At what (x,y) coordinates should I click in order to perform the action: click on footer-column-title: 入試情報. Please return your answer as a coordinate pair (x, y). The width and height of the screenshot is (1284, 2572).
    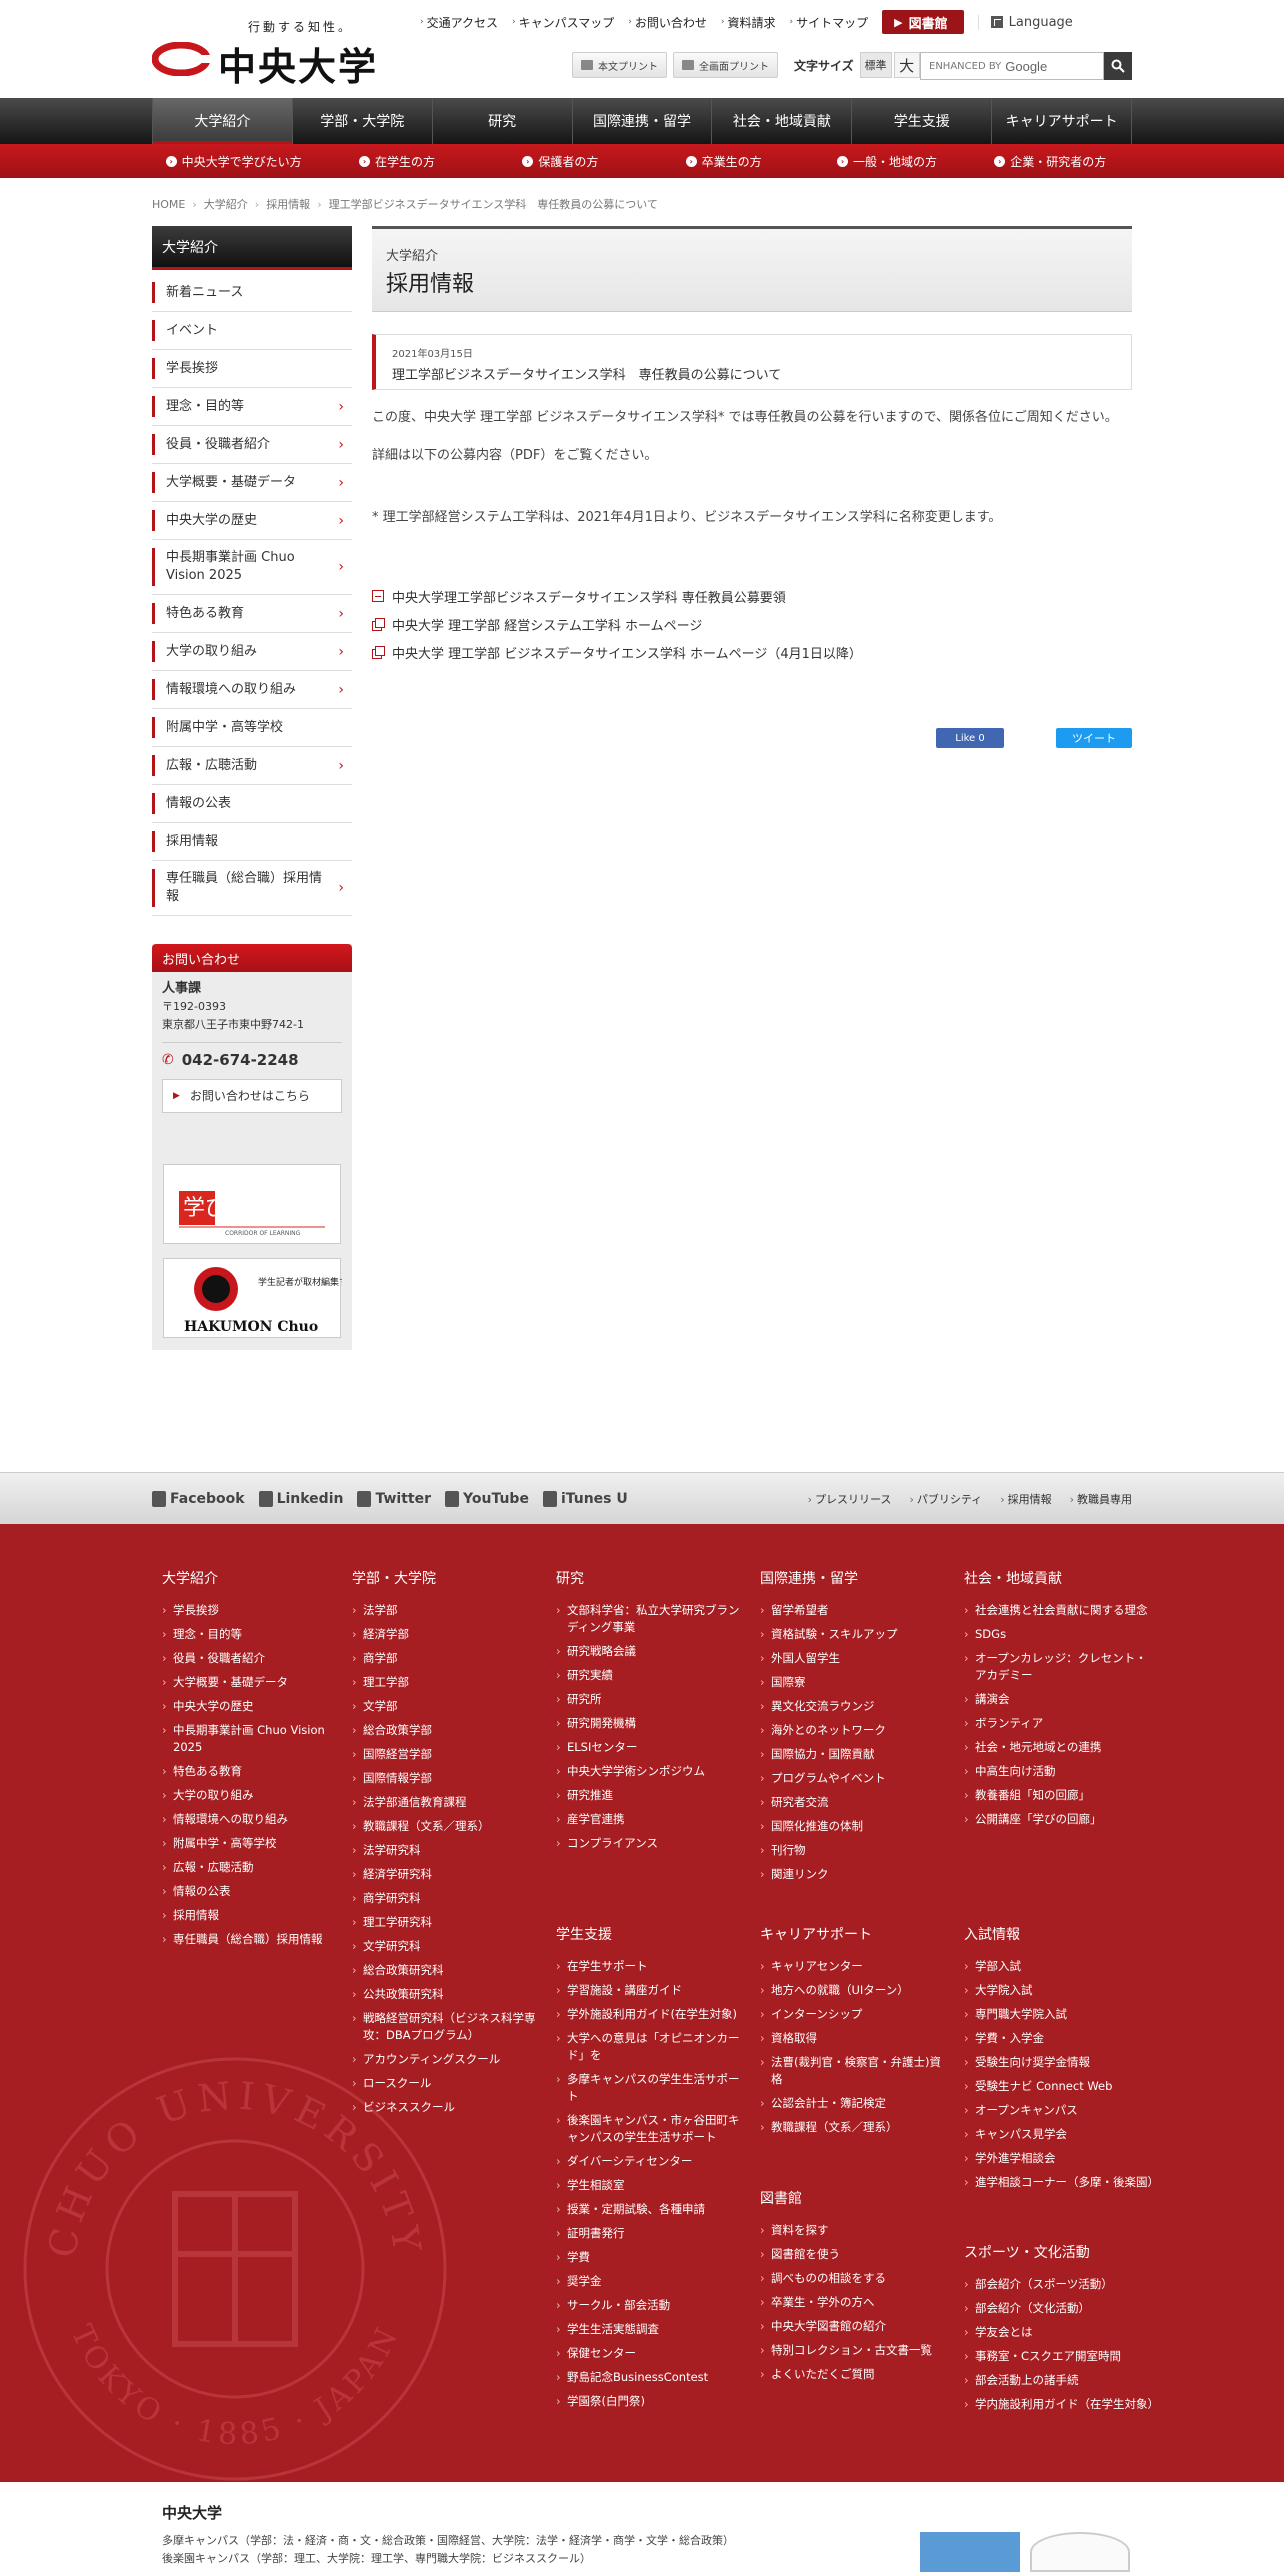
    Looking at the image, I should click on (1059, 1934).